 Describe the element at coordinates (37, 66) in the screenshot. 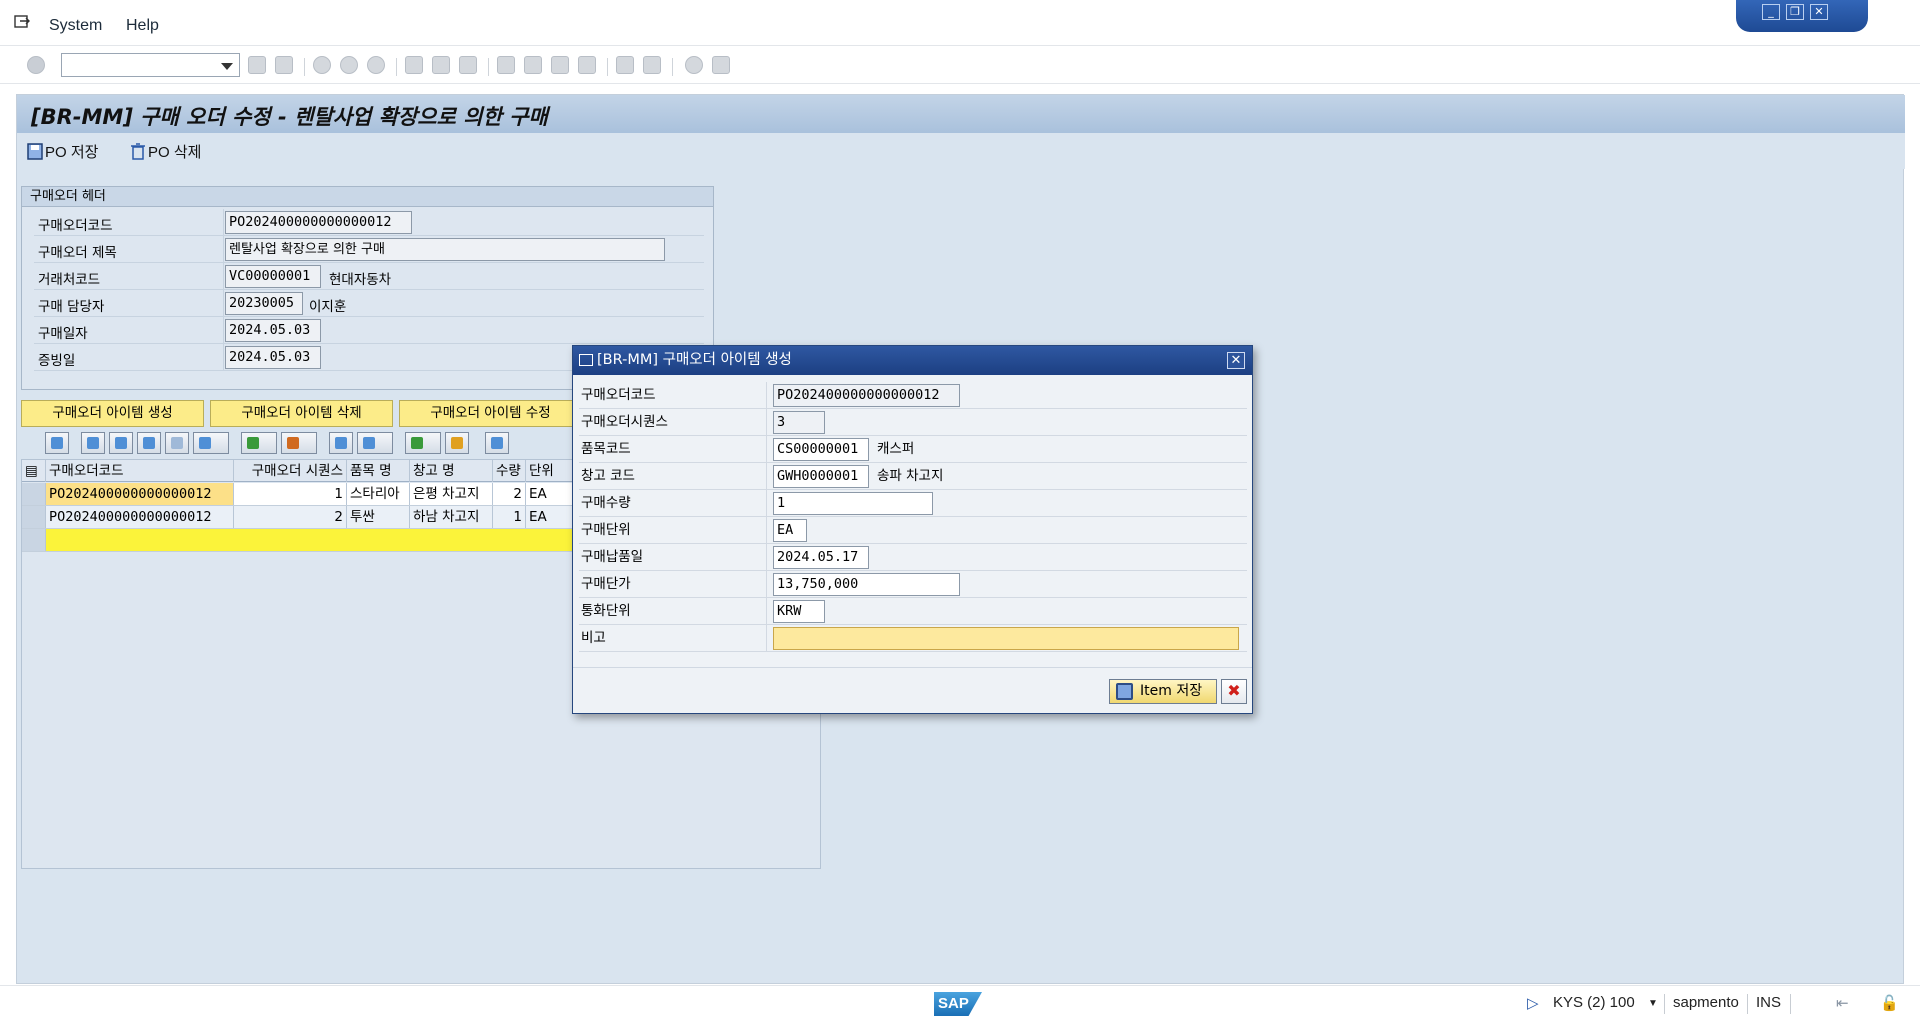

I see `enter-check-icon` at that location.